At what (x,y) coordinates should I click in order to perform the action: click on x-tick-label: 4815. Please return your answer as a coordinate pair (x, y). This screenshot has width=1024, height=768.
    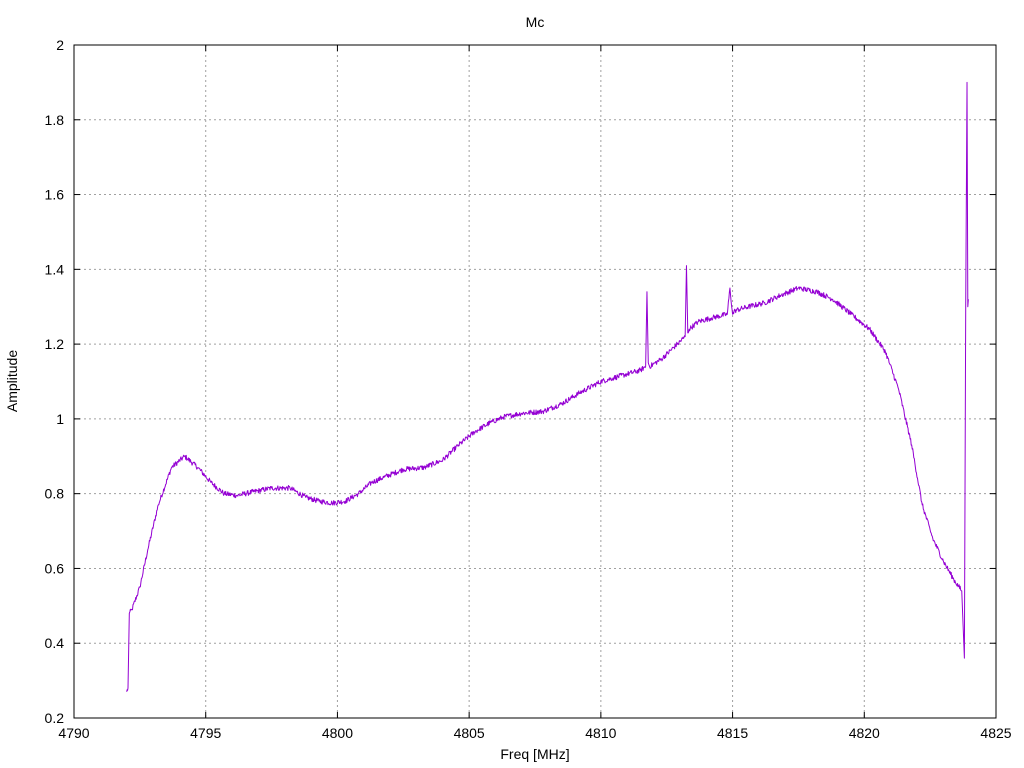
    Looking at the image, I should click on (732, 733).